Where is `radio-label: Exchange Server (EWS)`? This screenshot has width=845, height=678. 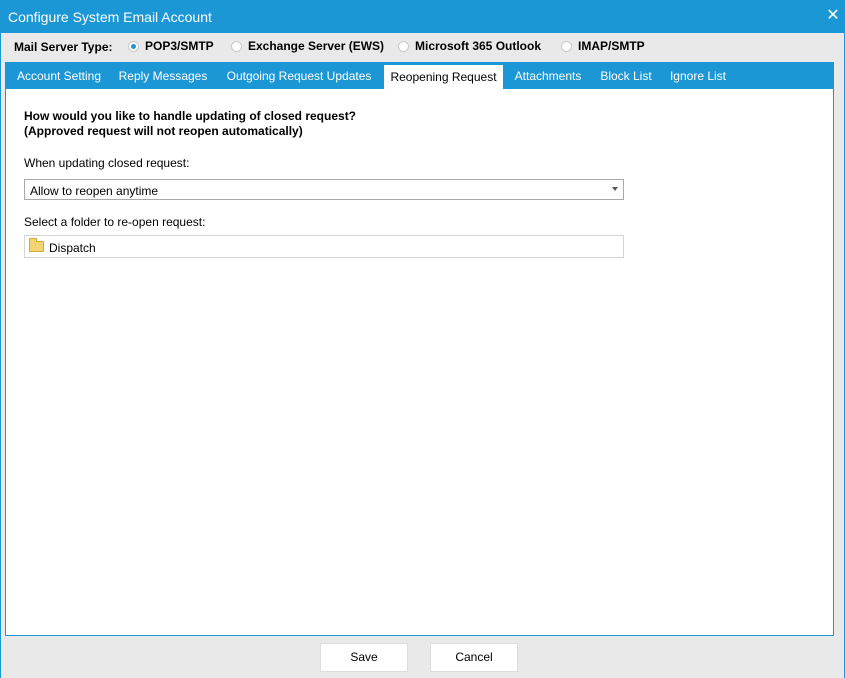 radio-label: Exchange Server (EWS) is located at coordinates (316, 46).